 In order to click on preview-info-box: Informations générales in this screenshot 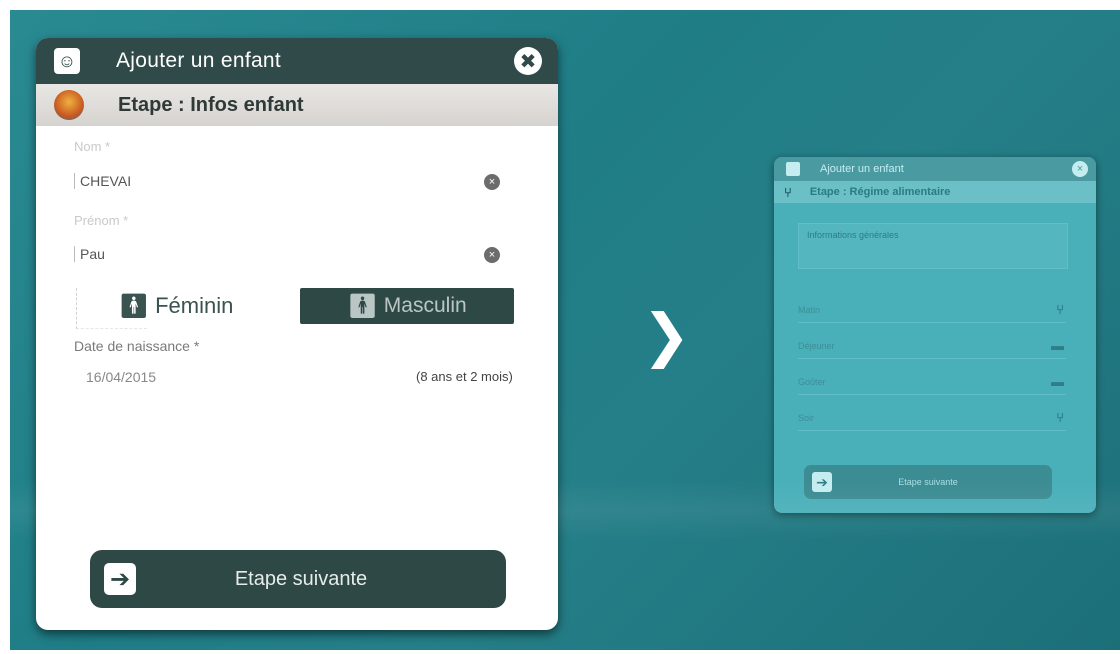, I will do `click(933, 246)`.